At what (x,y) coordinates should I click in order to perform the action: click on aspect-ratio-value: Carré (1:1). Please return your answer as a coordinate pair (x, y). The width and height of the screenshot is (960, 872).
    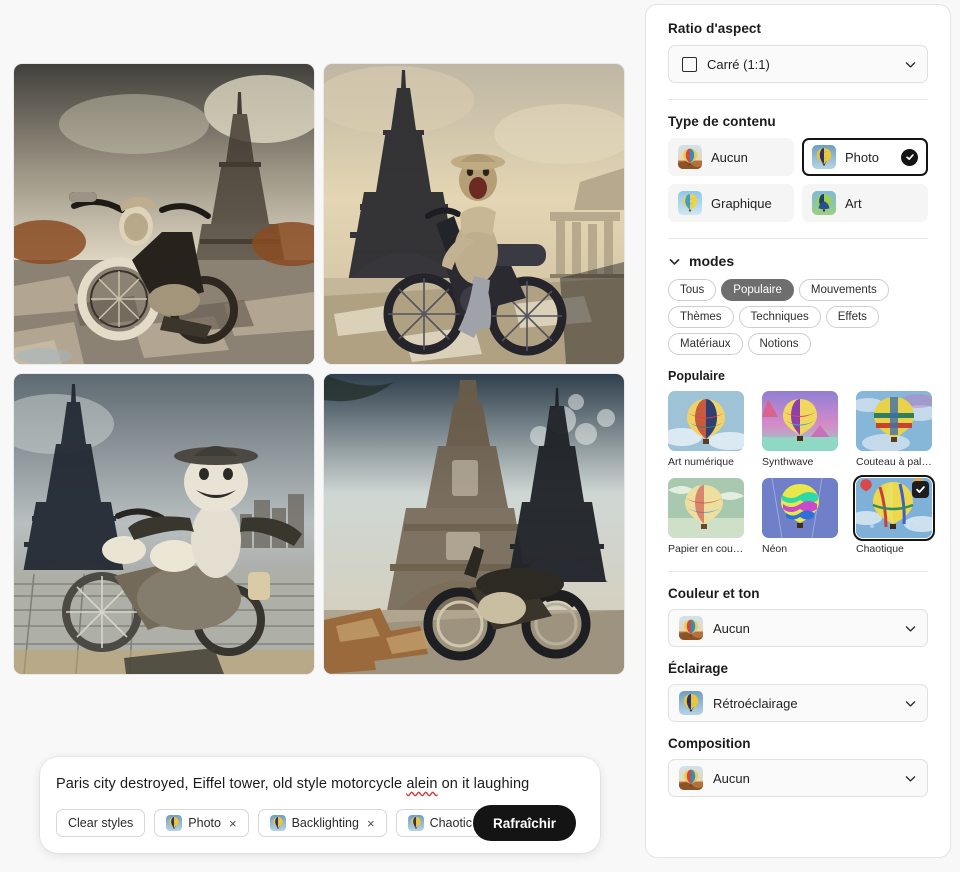
    Looking at the image, I should click on (738, 64).